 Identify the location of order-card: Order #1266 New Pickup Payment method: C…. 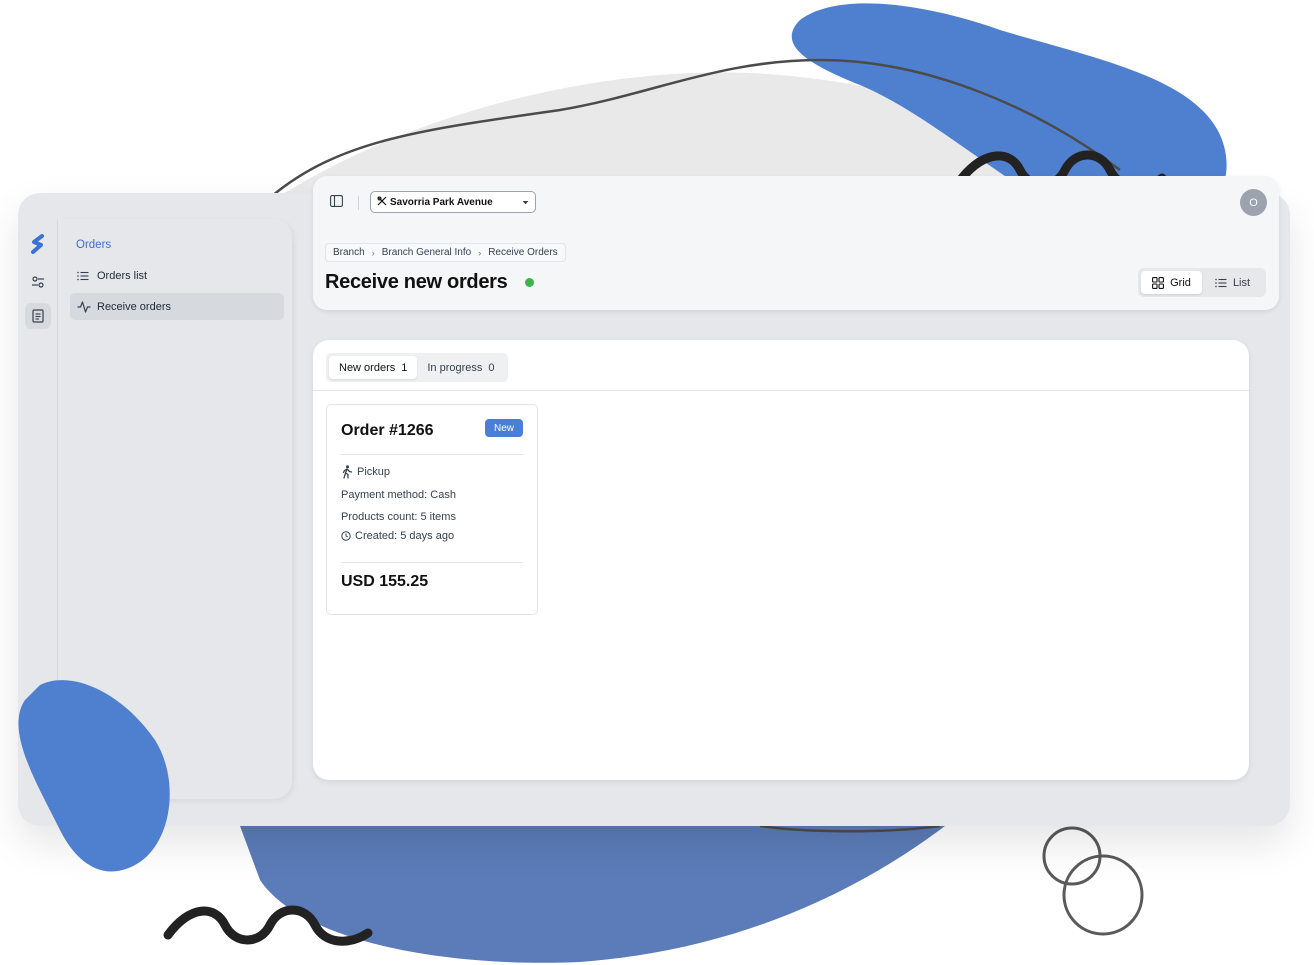
(432, 509).